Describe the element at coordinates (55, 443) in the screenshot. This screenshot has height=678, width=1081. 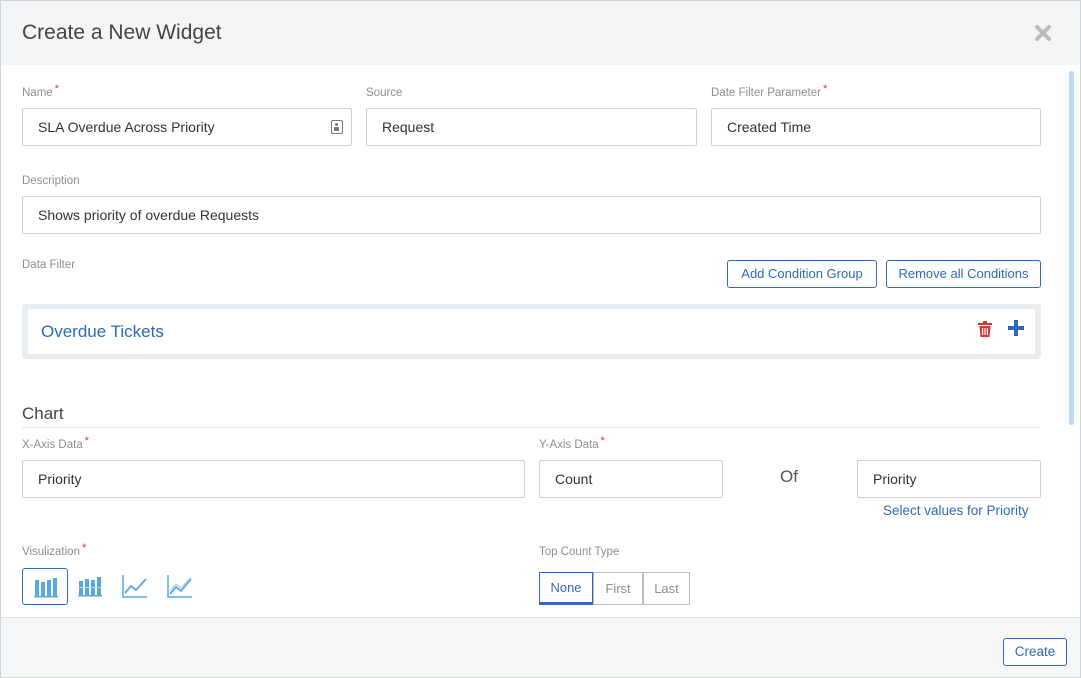
I see `x-axis-label: X-Axis Data *` at that location.